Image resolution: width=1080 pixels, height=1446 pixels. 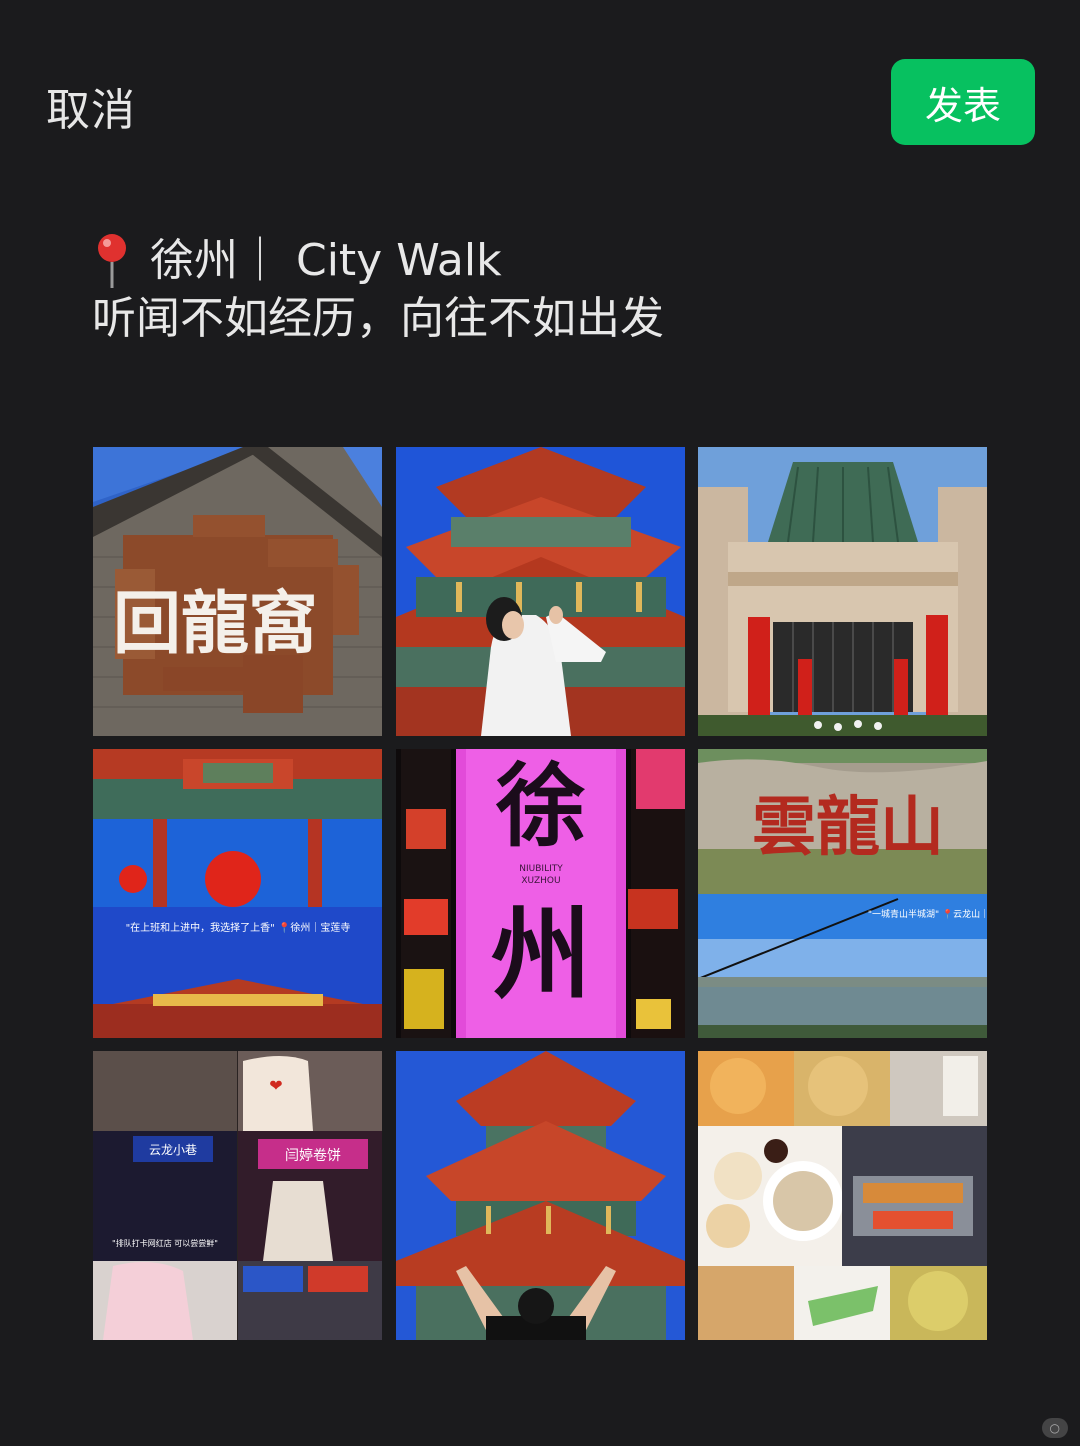 I want to click on rock-inscription: 雲龍山, so click(x=848, y=827).